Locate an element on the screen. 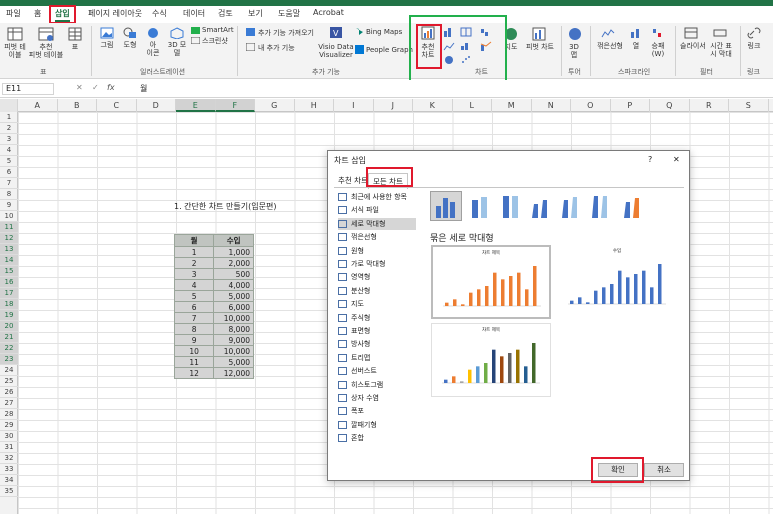 This screenshot has width=773, height=514. chart-type-item: 히스토그램 is located at coordinates (360, 385).